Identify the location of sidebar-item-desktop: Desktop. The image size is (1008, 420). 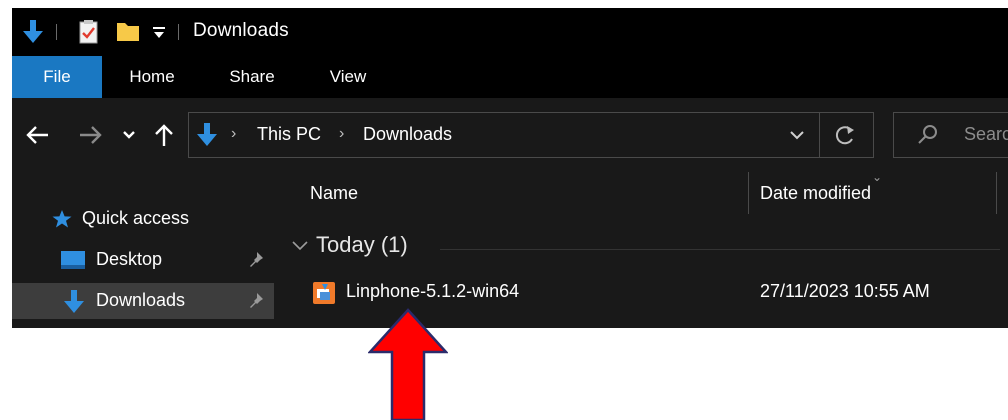
(143, 260).